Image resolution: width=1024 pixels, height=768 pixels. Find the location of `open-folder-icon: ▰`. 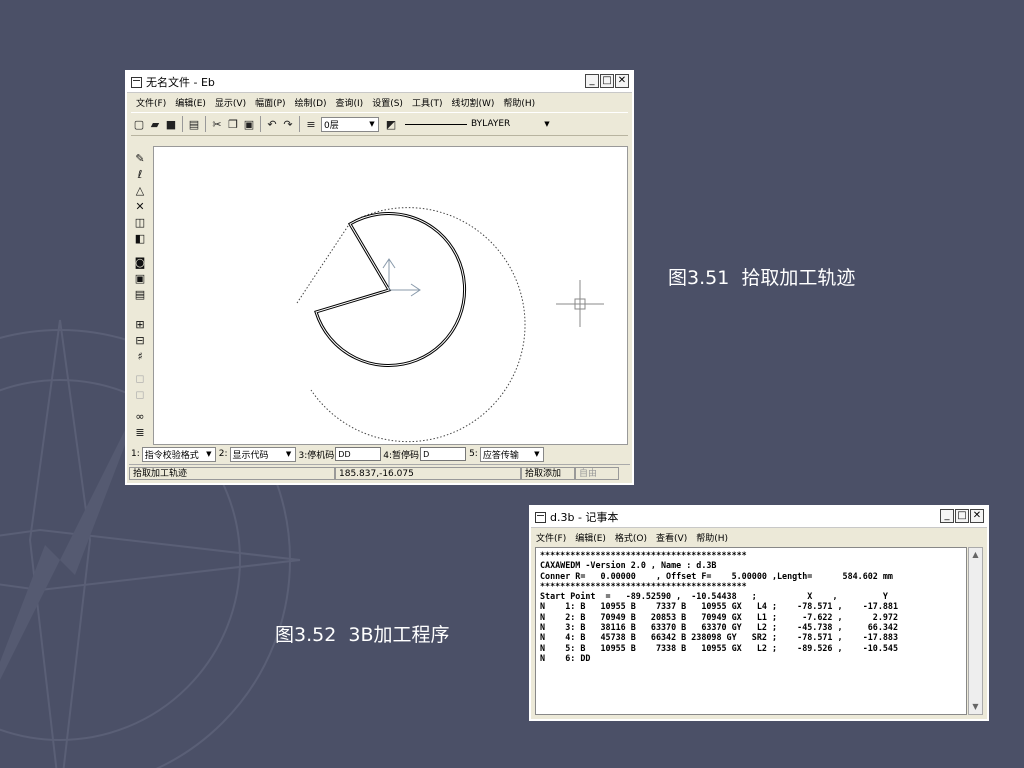

open-folder-icon: ▰ is located at coordinates (155, 124).